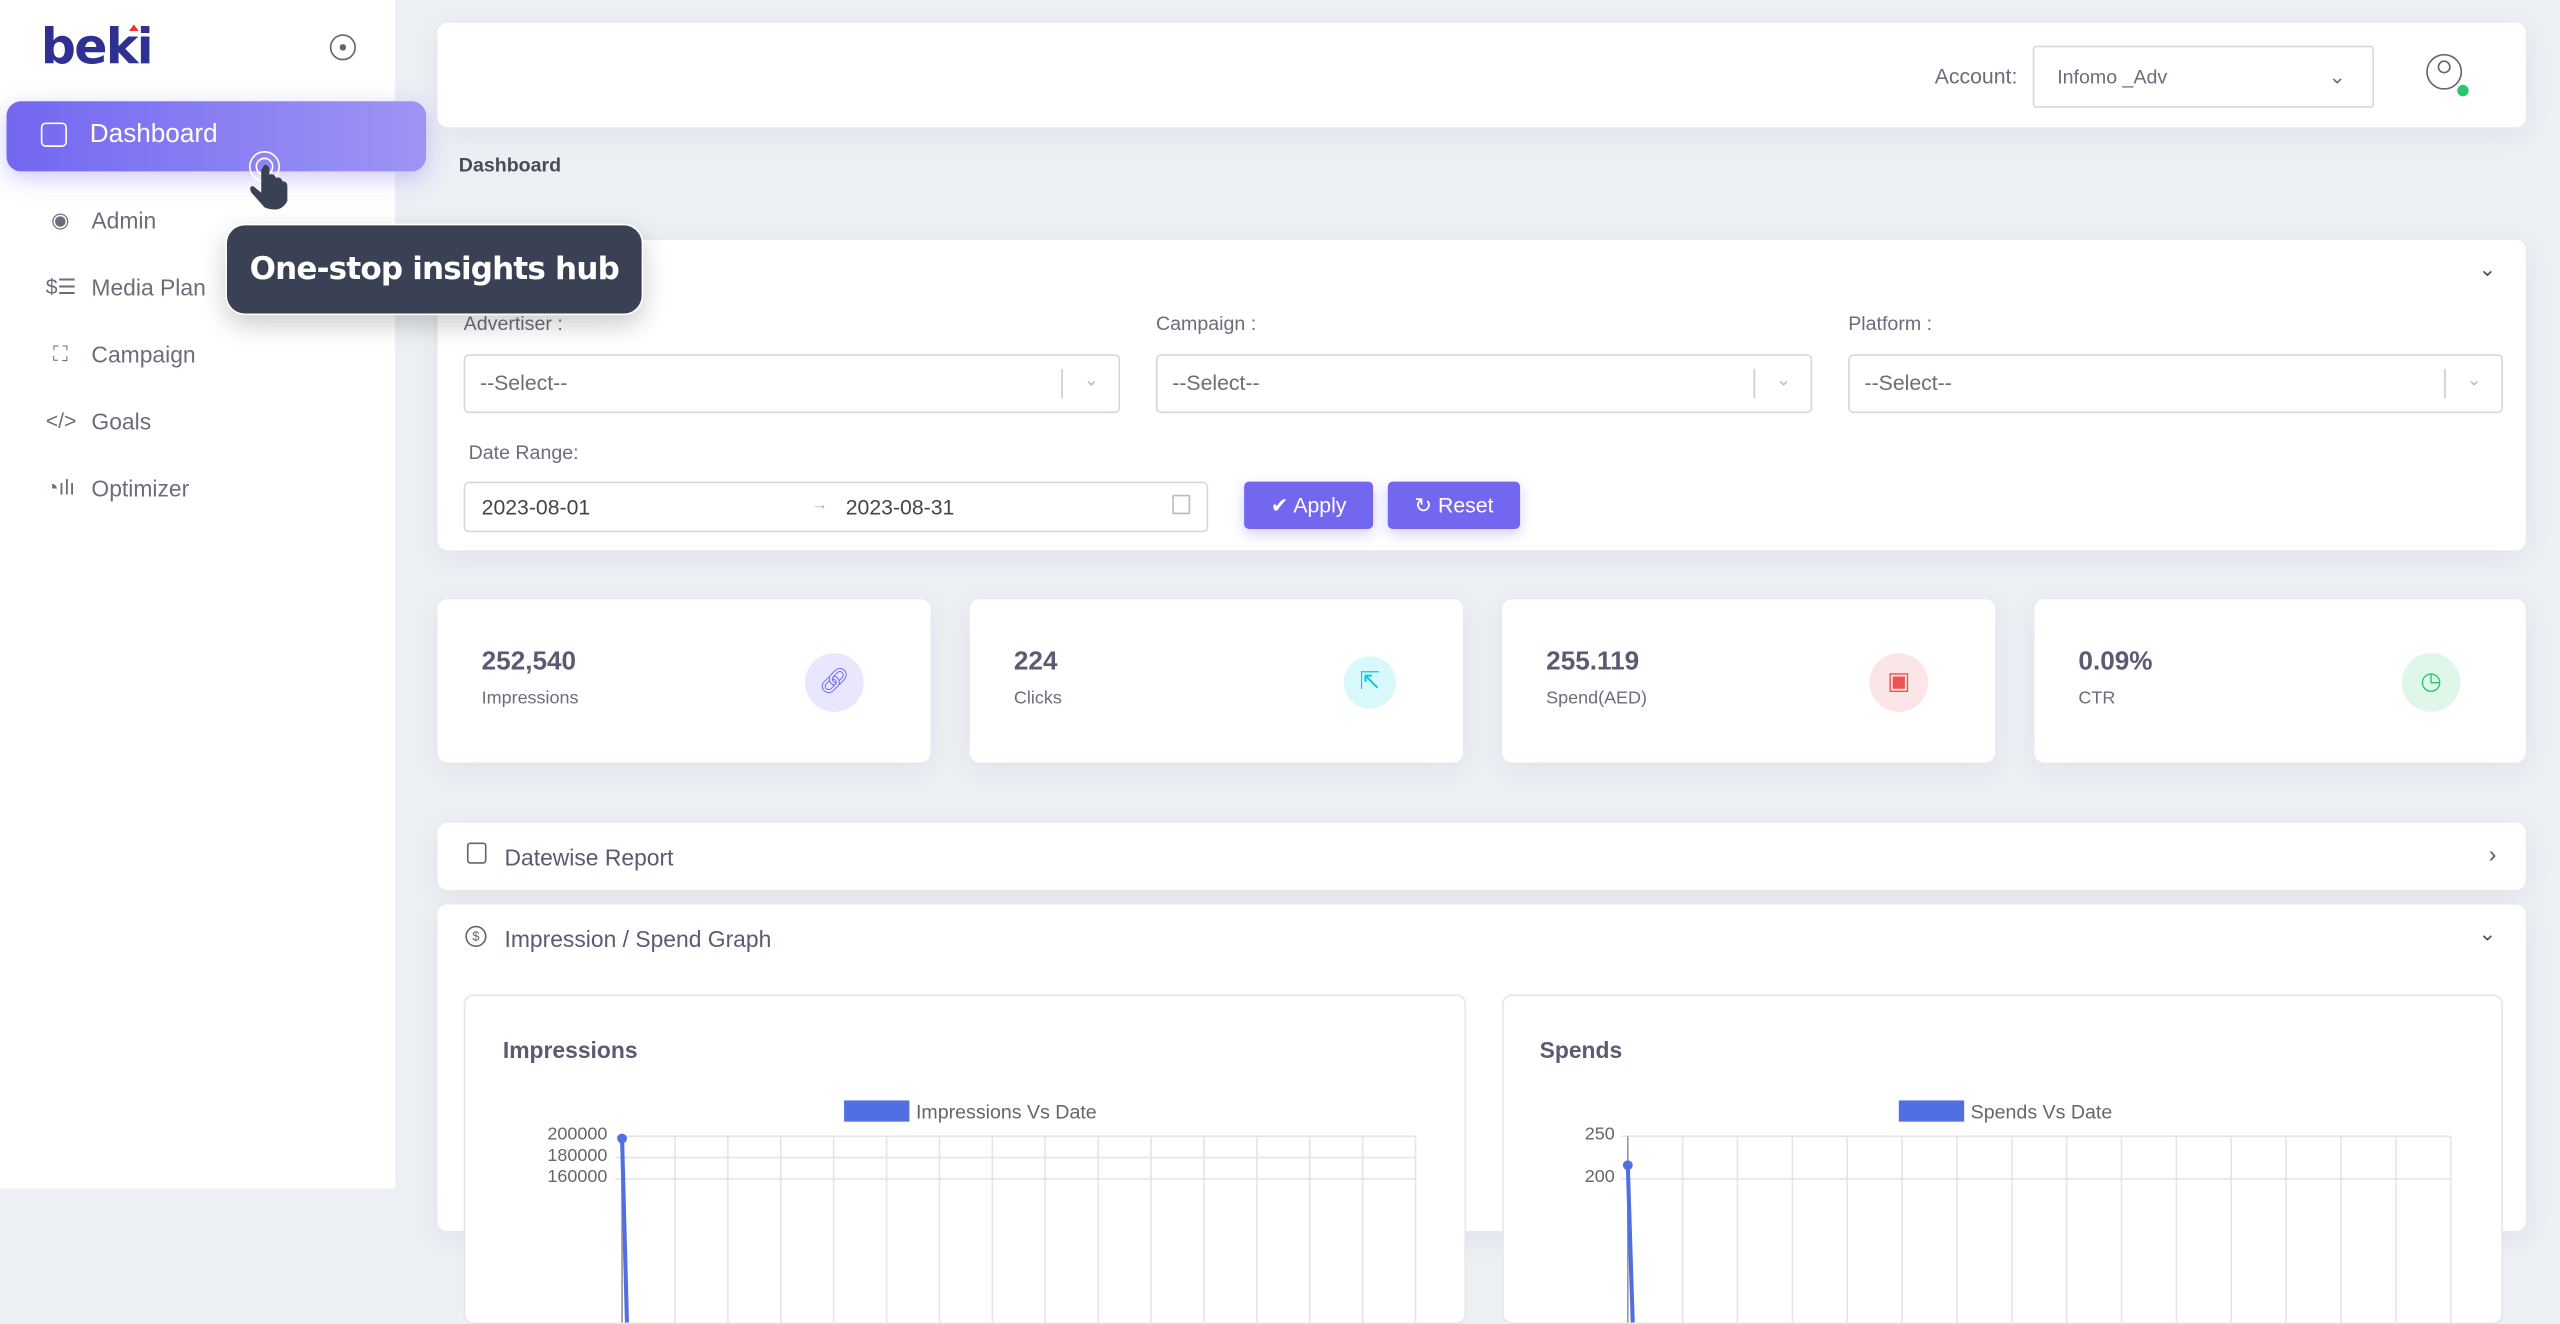 This screenshot has width=2560, height=1324. Describe the element at coordinates (513, 323) in the screenshot. I see `advertiser-label: Advertiser :` at that location.